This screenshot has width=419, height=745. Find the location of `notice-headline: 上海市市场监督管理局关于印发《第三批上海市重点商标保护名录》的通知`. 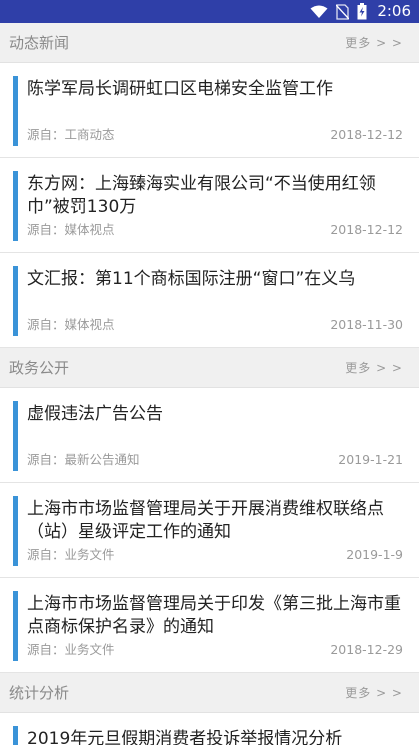

notice-headline: 上海市市场监督管理局关于印发《第三批上海市重点商标保护名录》的通知 is located at coordinates (217, 616).